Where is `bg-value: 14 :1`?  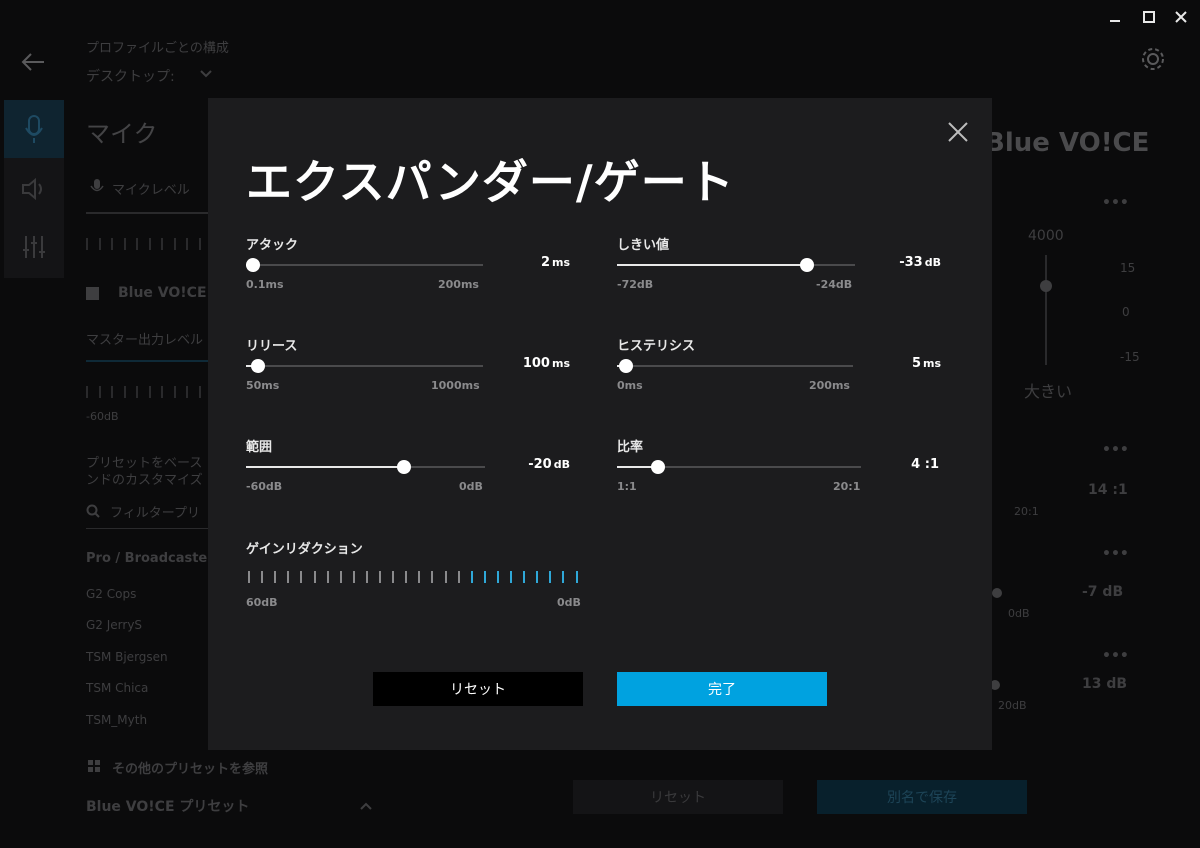 bg-value: 14 :1 is located at coordinates (1108, 490).